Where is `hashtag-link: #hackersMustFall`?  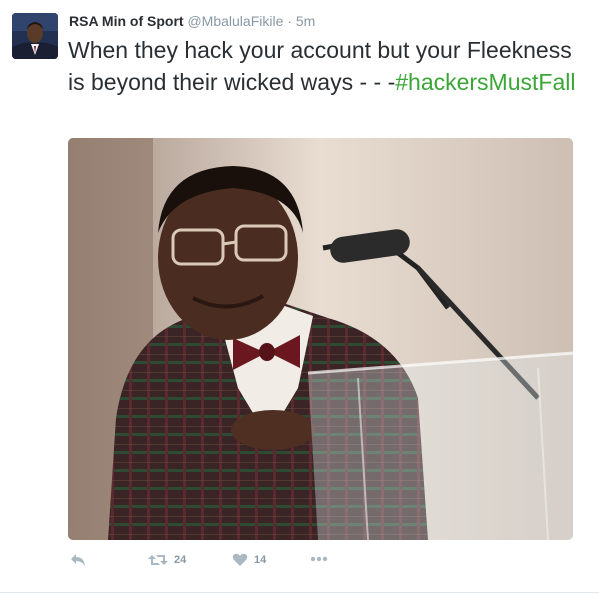 hashtag-link: #hackersMustFall is located at coordinates (485, 82).